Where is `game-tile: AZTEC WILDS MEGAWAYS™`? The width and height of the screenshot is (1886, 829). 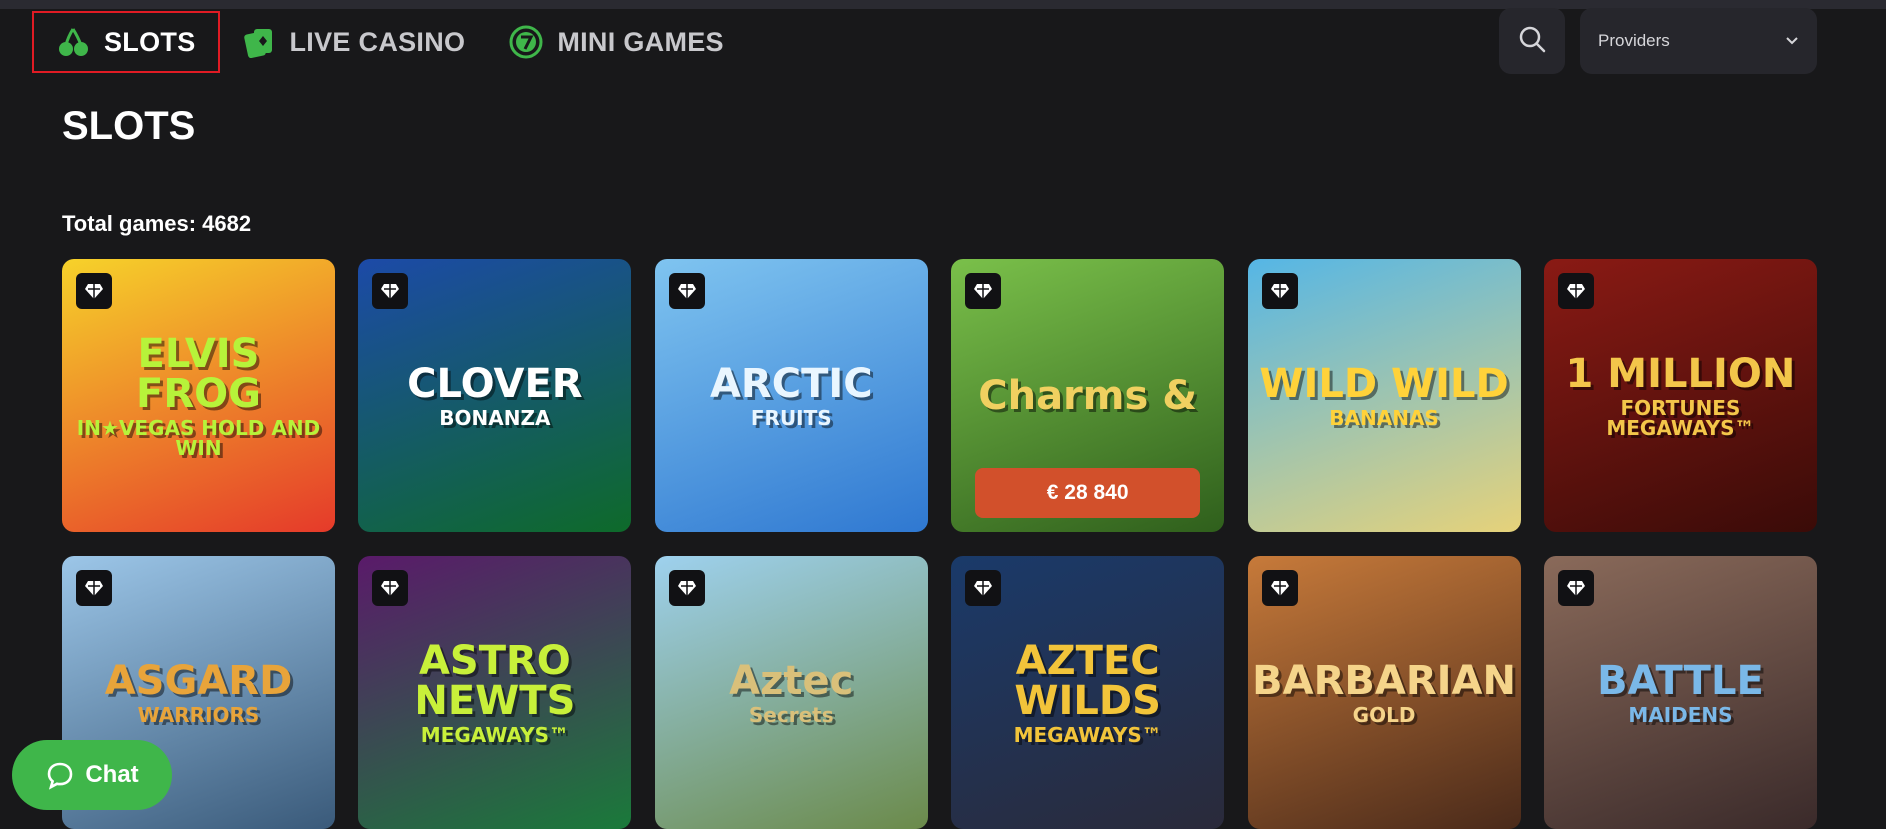 game-tile: AZTEC WILDS MEGAWAYS™ is located at coordinates (1088, 692).